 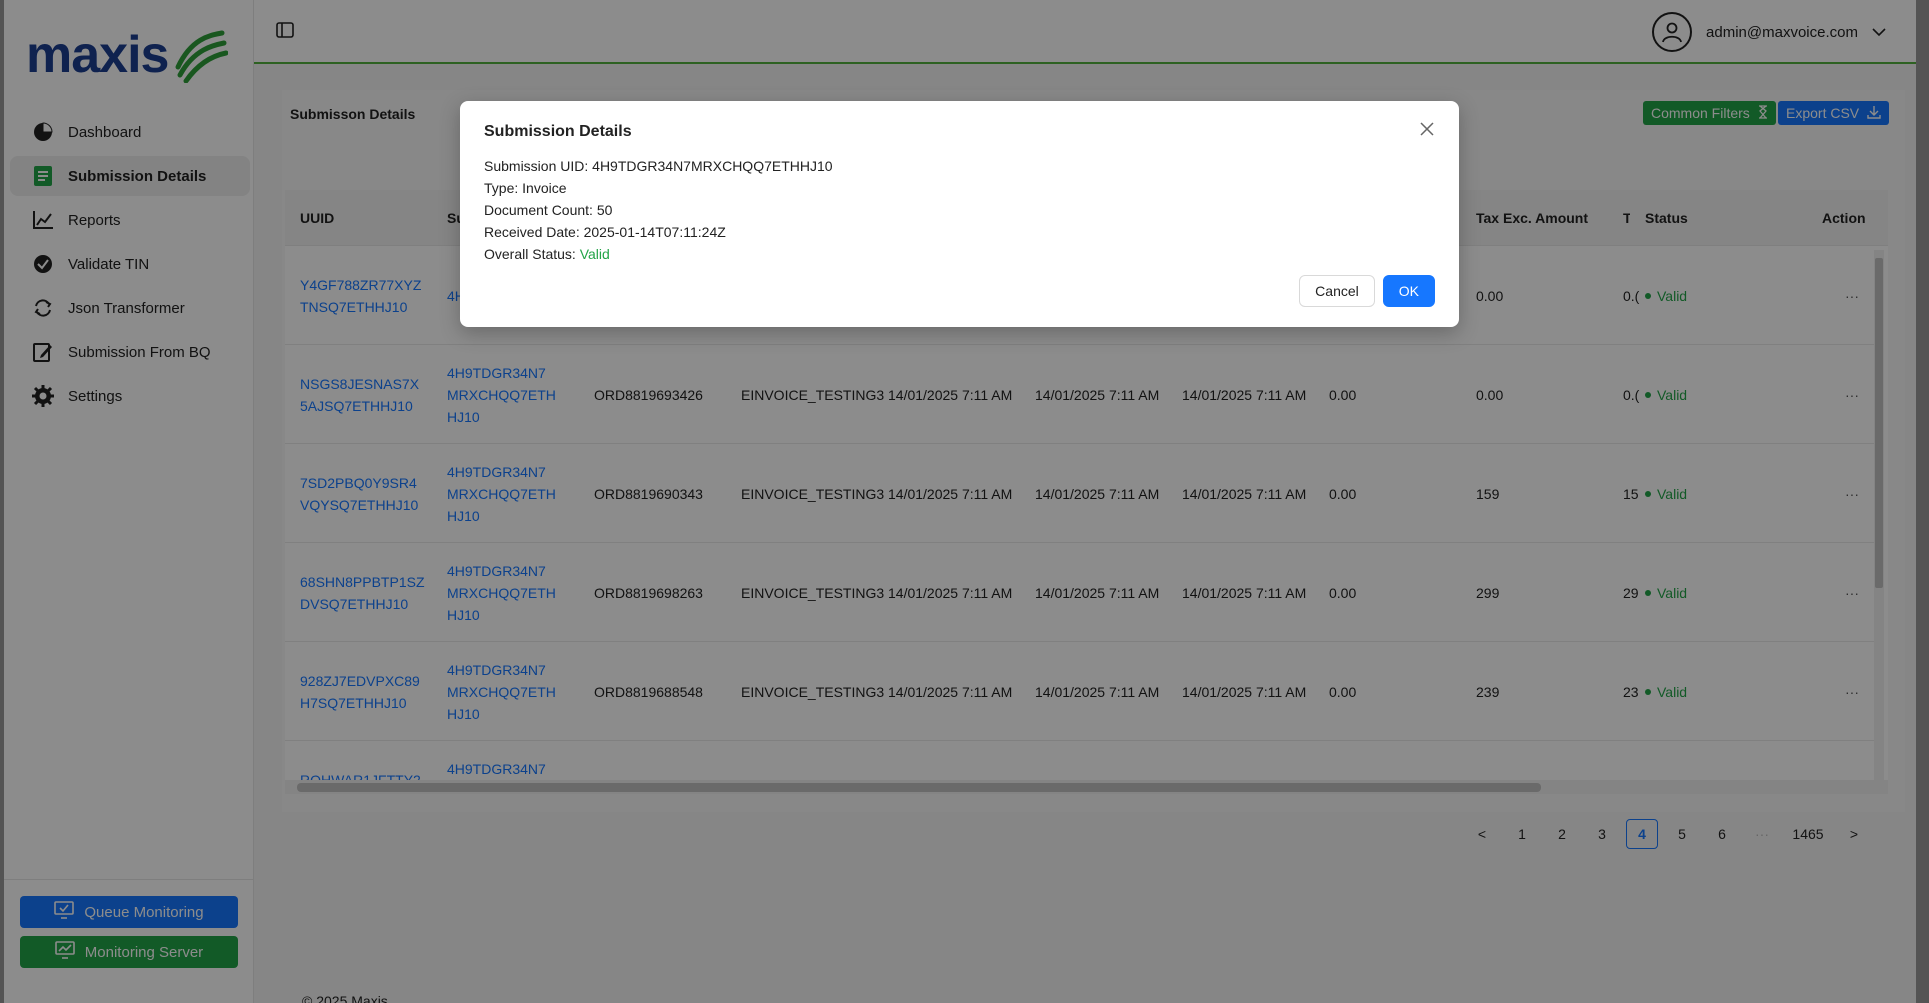 What do you see at coordinates (604, 210) in the screenshot?
I see `document-count-value: 50` at bounding box center [604, 210].